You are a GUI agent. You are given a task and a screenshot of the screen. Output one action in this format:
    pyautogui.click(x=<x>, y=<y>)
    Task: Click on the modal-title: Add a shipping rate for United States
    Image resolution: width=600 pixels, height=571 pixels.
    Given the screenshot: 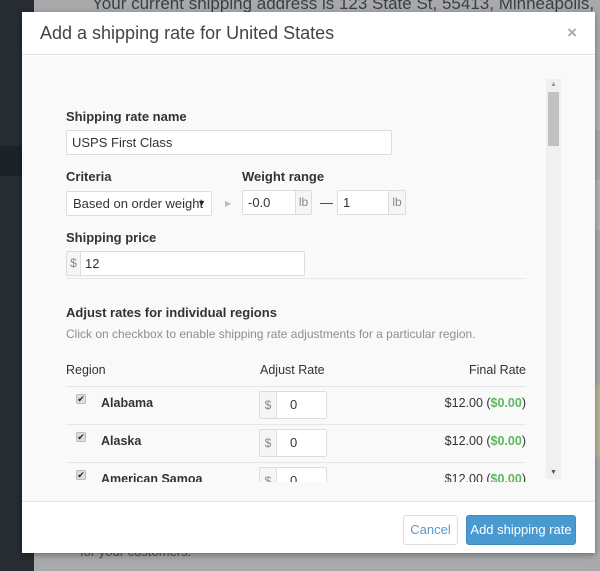 What is the action you would take?
    pyautogui.click(x=187, y=33)
    